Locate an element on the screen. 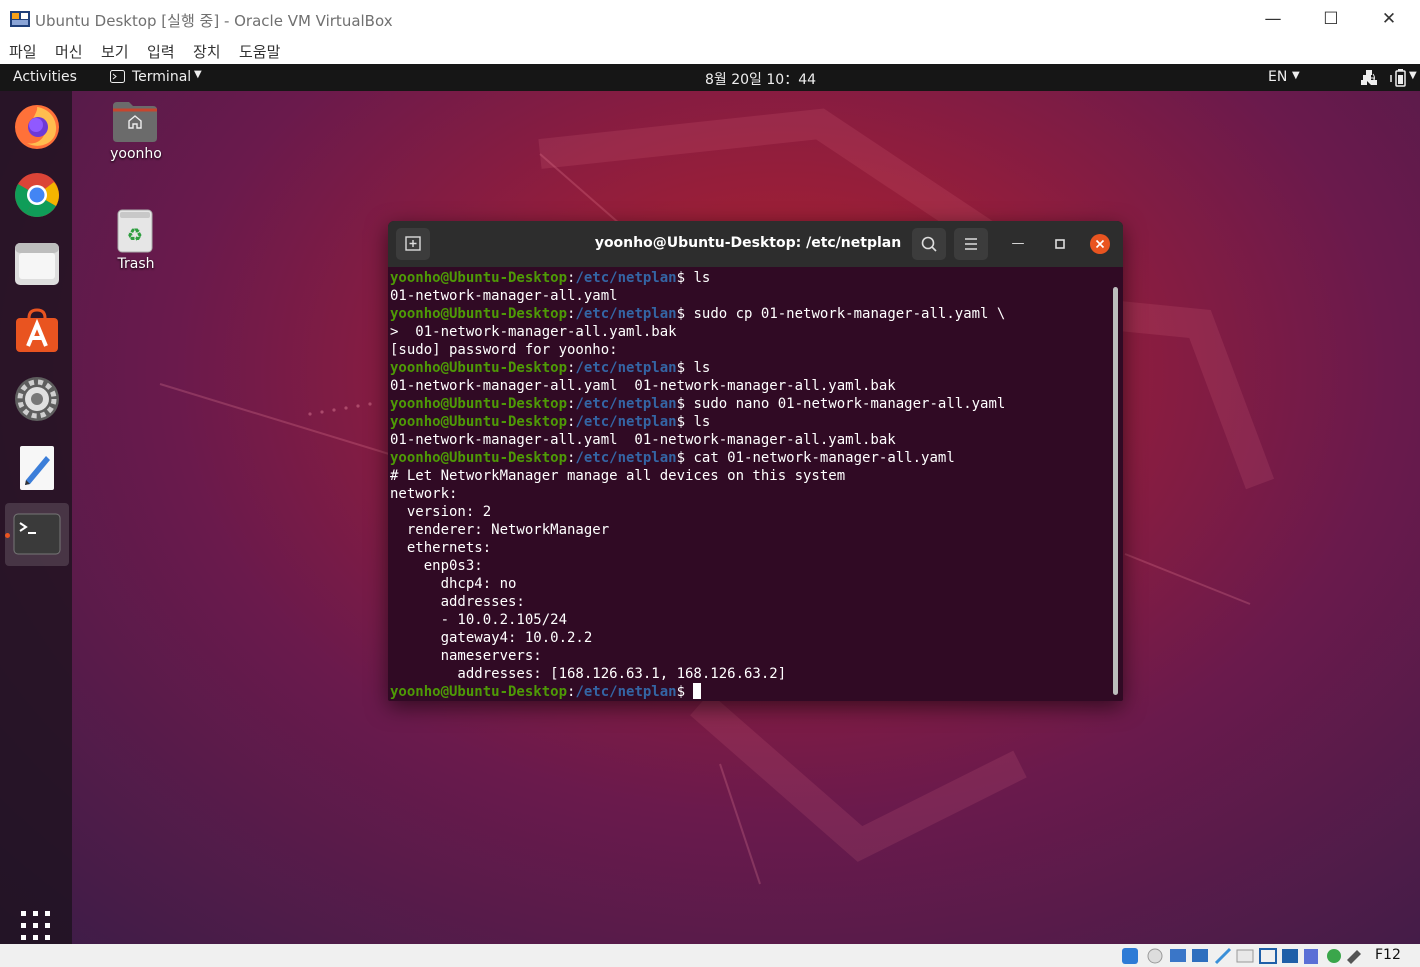 The height and width of the screenshot is (967, 1420). menu-help: 도움말 is located at coordinates (259, 51).